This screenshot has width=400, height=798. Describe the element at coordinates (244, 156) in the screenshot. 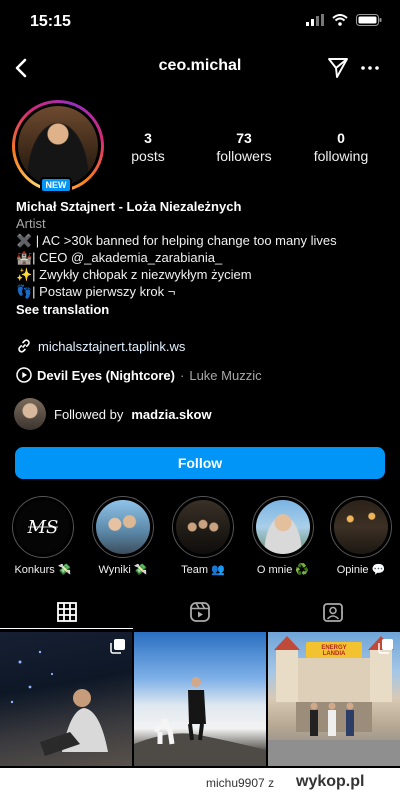

I see `followers-label: followers` at that location.